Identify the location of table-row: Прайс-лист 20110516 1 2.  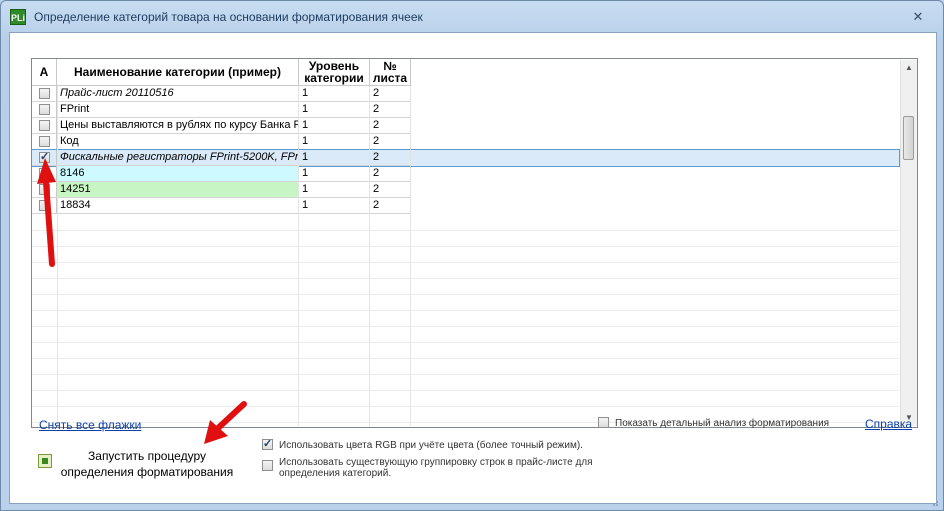
(465, 94).